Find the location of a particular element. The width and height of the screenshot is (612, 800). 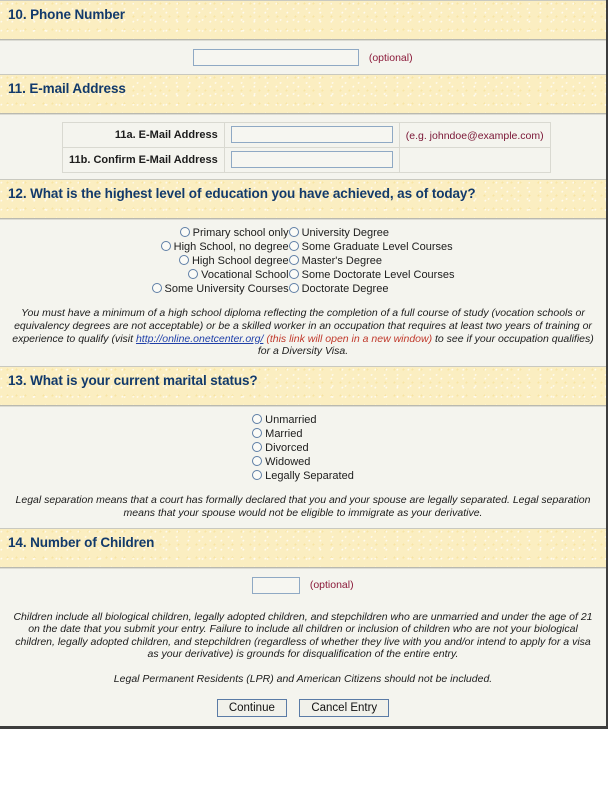

new-window-note: (this link will open in a new window) is located at coordinates (348, 338).